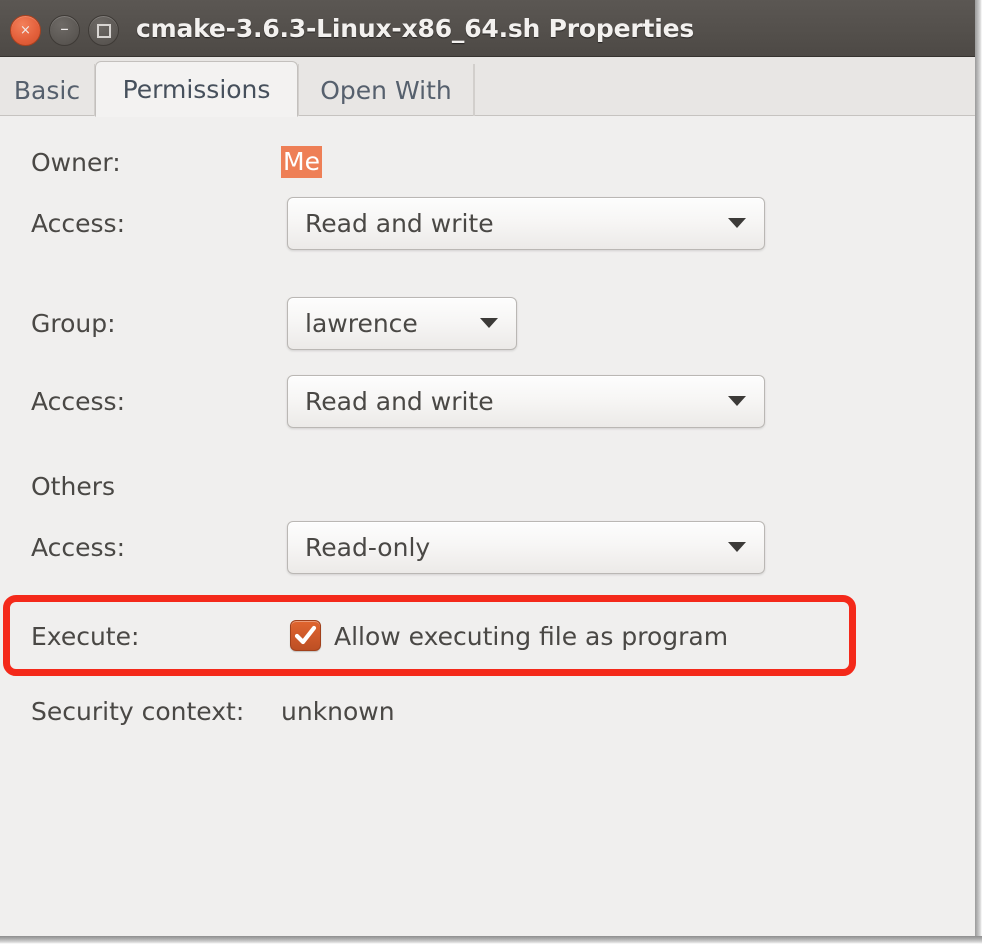  I want to click on owner-access-label: Access:, so click(78, 223).